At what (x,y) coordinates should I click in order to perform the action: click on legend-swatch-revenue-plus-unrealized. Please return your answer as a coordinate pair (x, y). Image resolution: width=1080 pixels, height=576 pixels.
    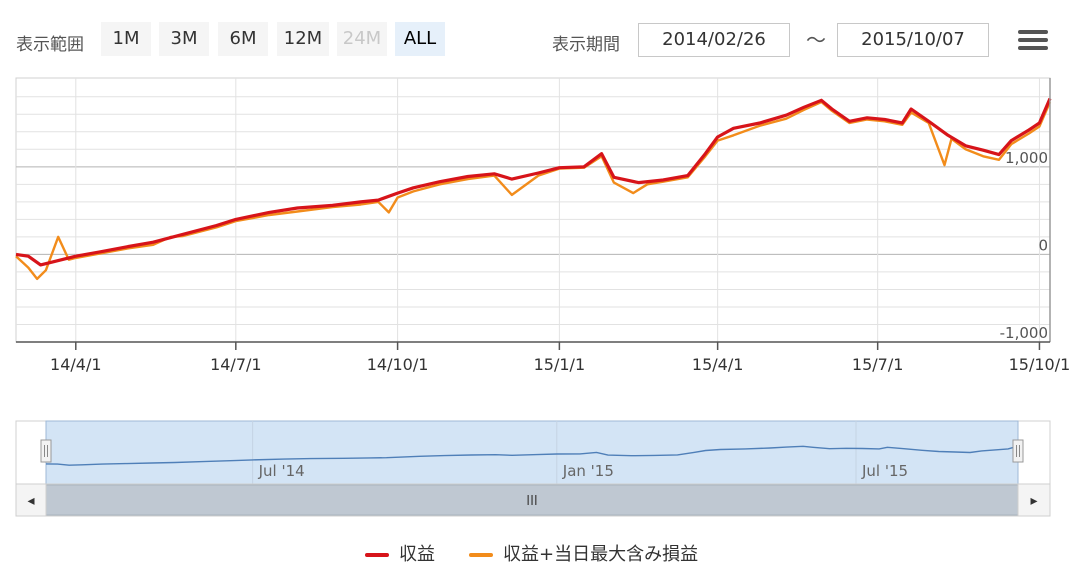
    Looking at the image, I should click on (481, 555).